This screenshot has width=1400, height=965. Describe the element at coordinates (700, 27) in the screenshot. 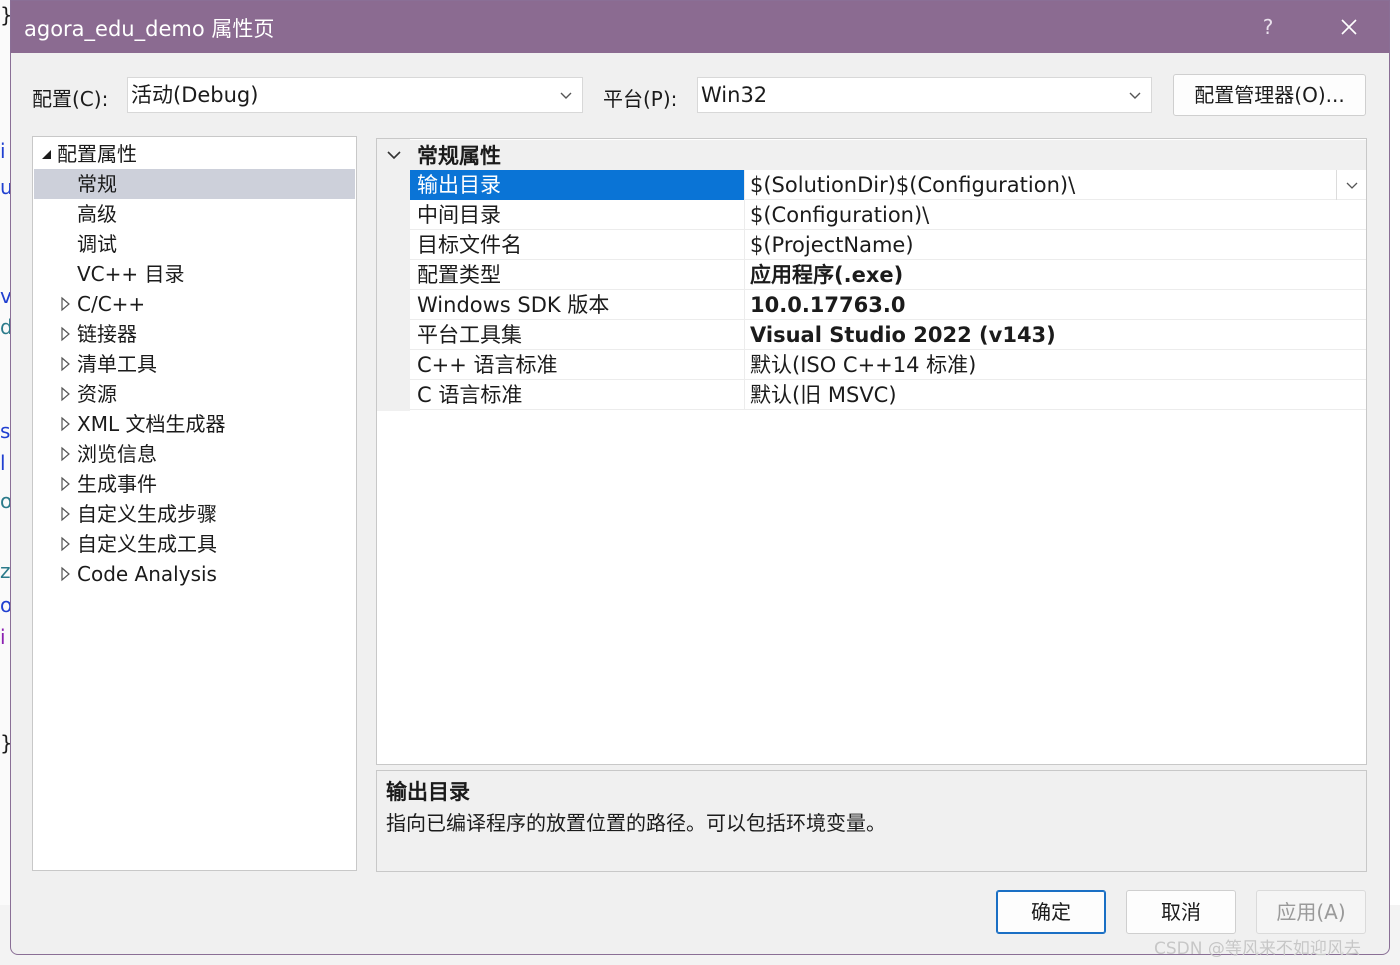

I see `title-bar: agora_edu_demo 属性页 ?` at that location.